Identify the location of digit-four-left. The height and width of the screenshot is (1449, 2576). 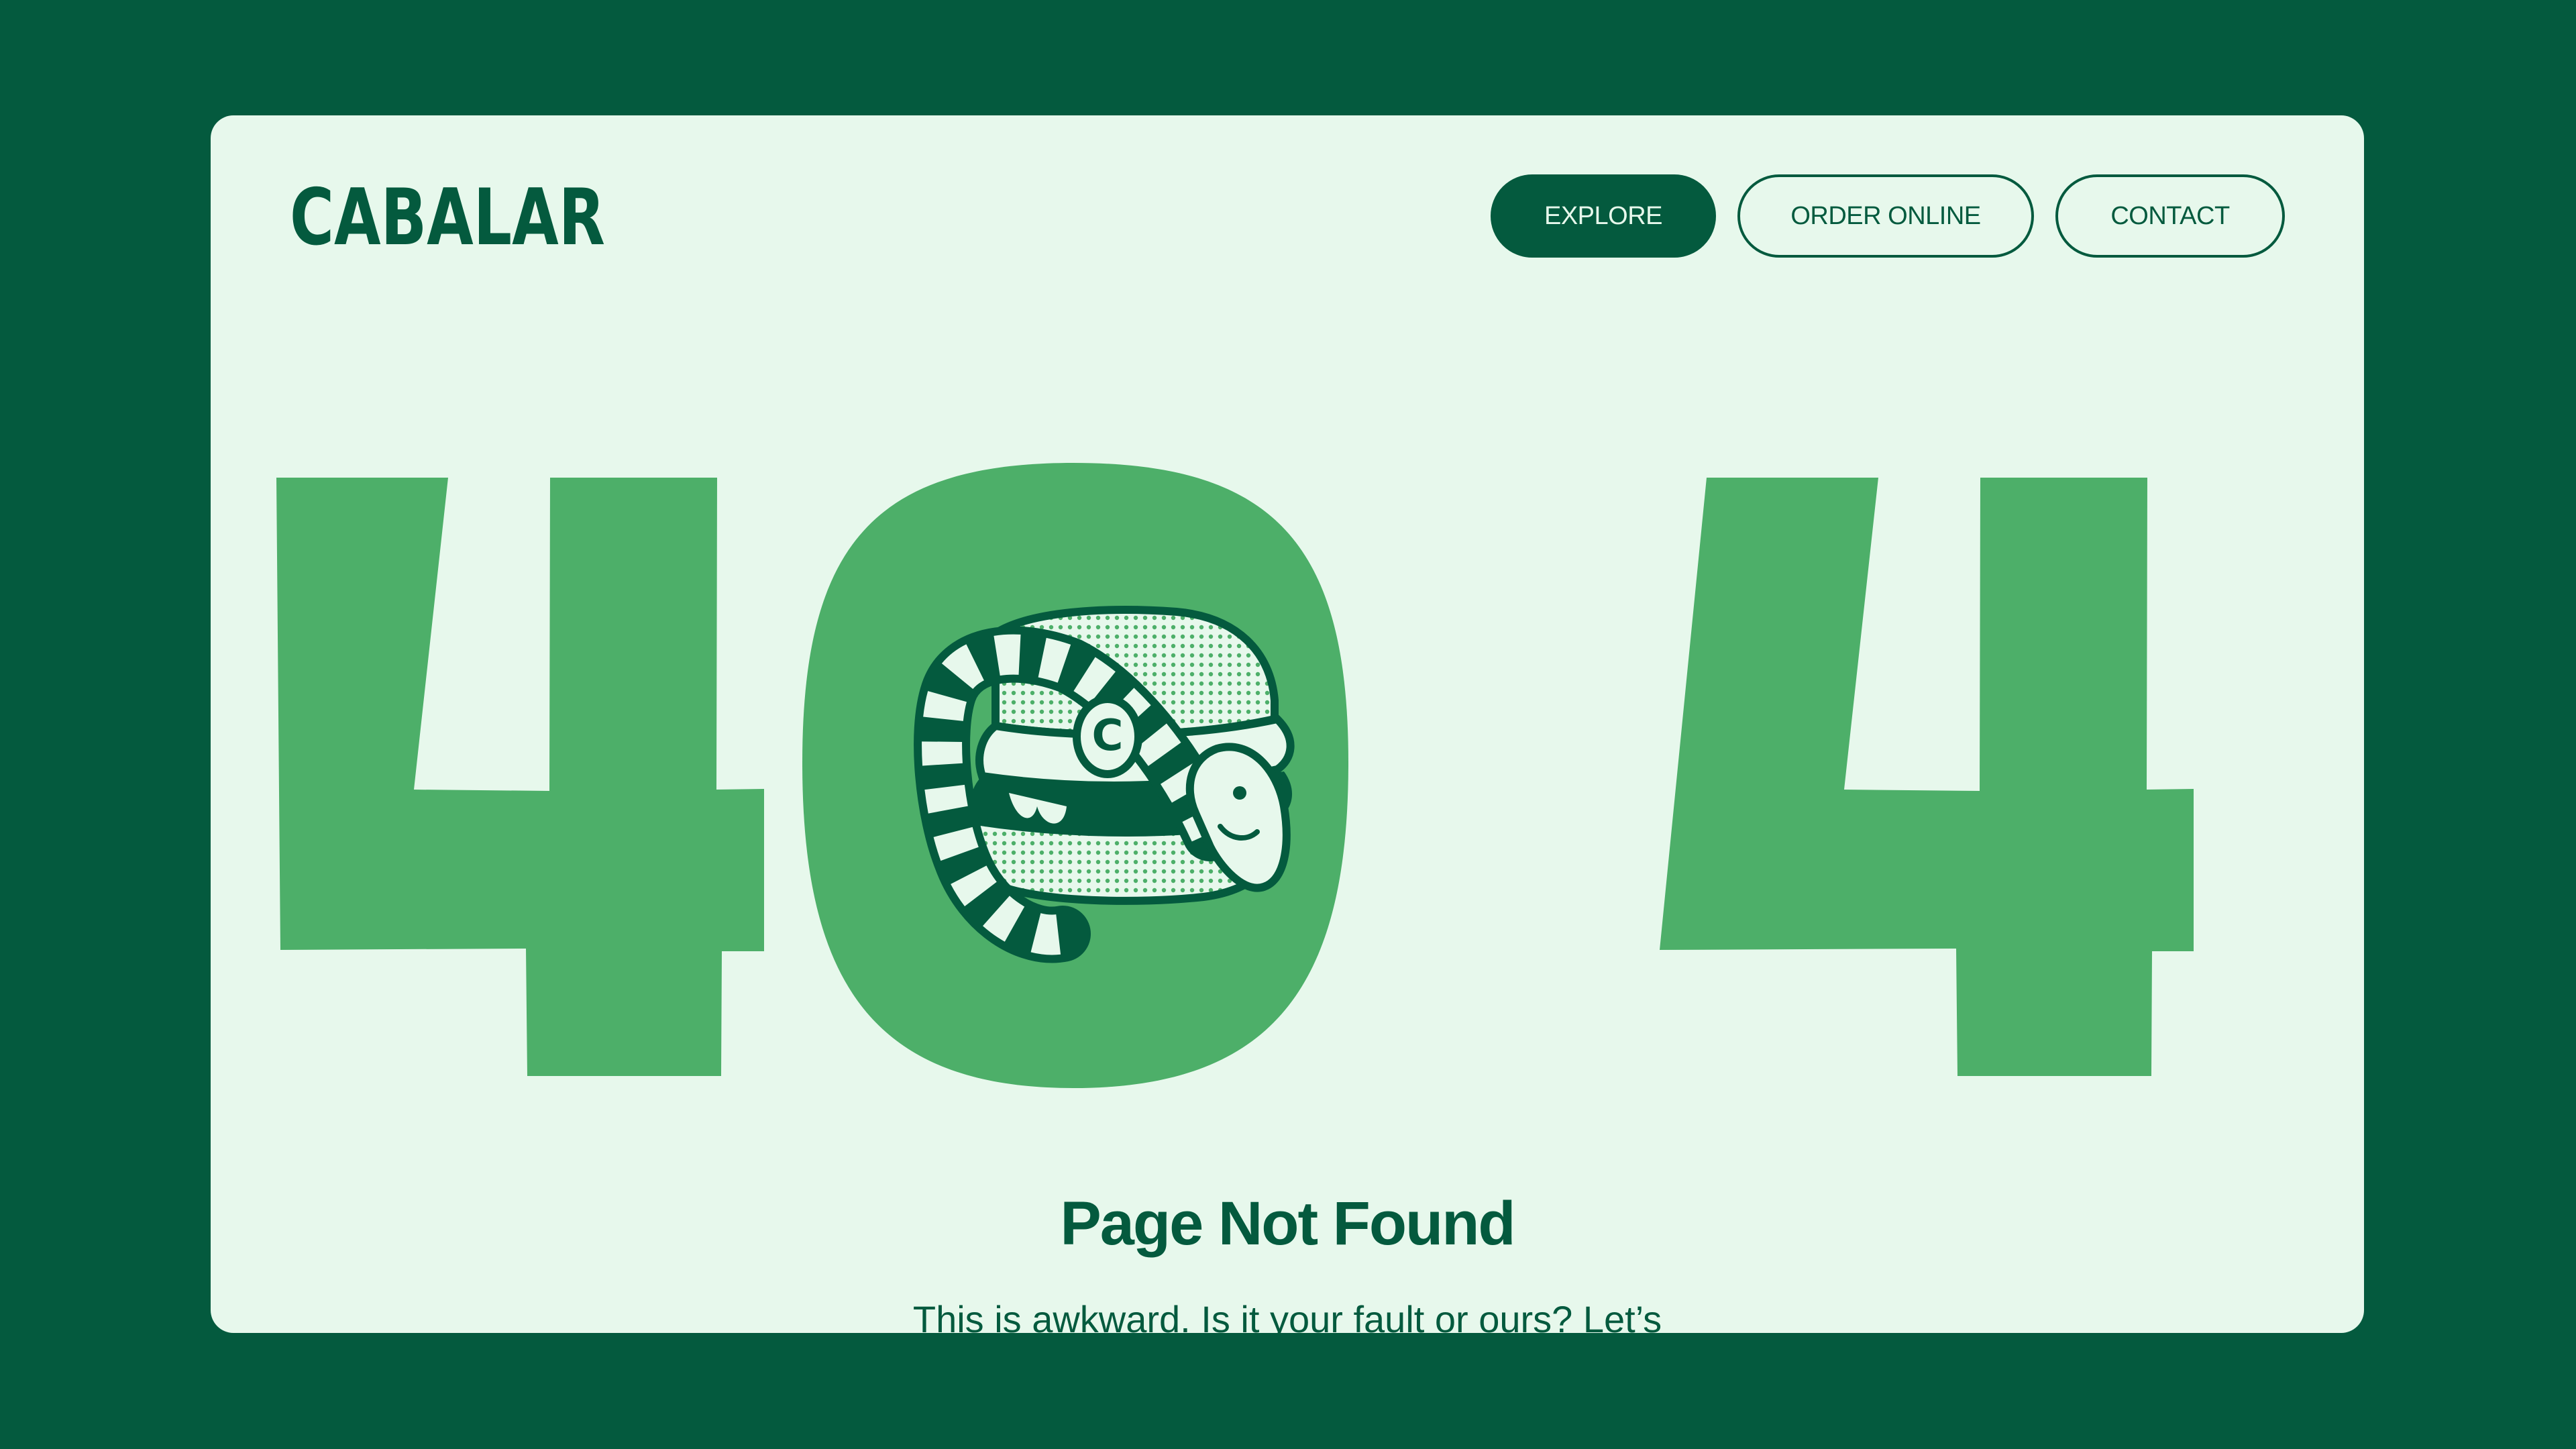
(520, 777).